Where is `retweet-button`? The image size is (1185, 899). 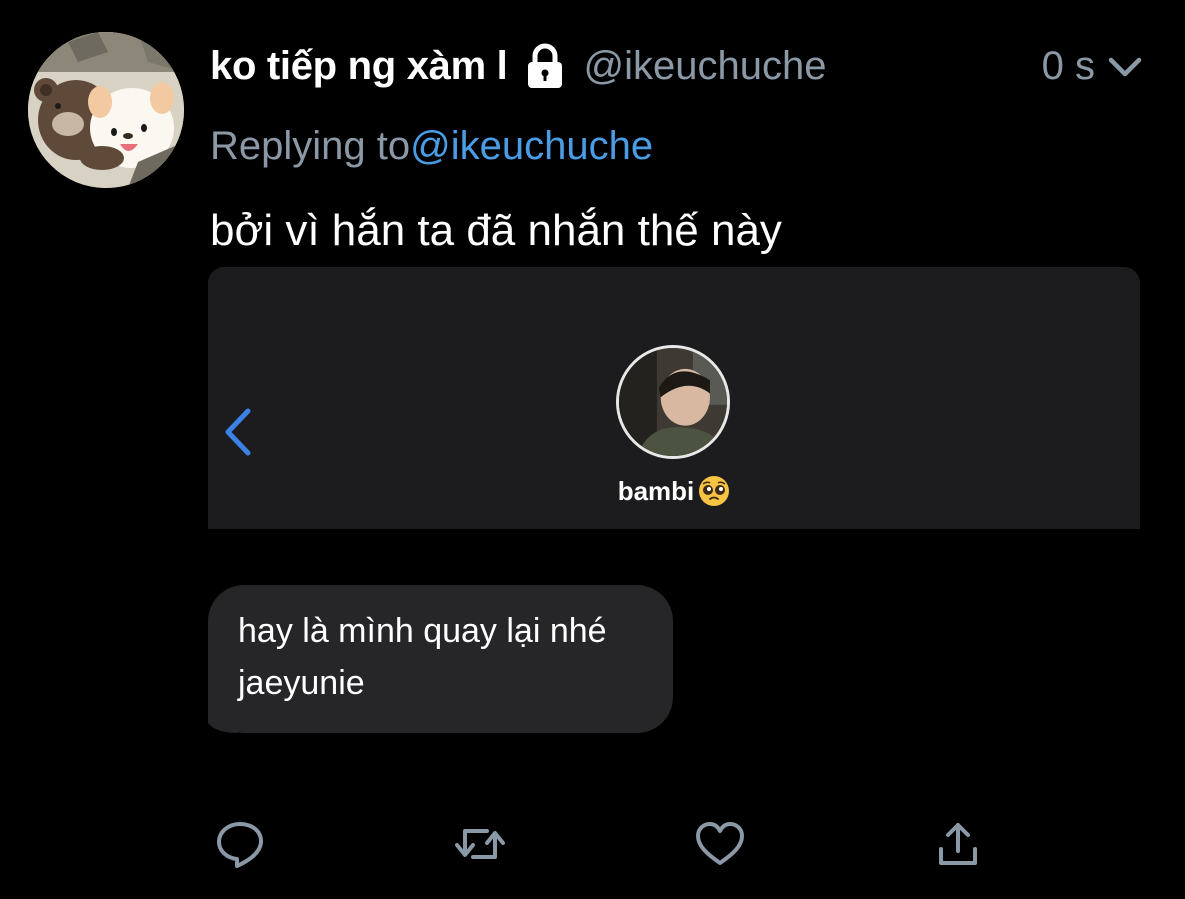
retweet-button is located at coordinates (480, 844).